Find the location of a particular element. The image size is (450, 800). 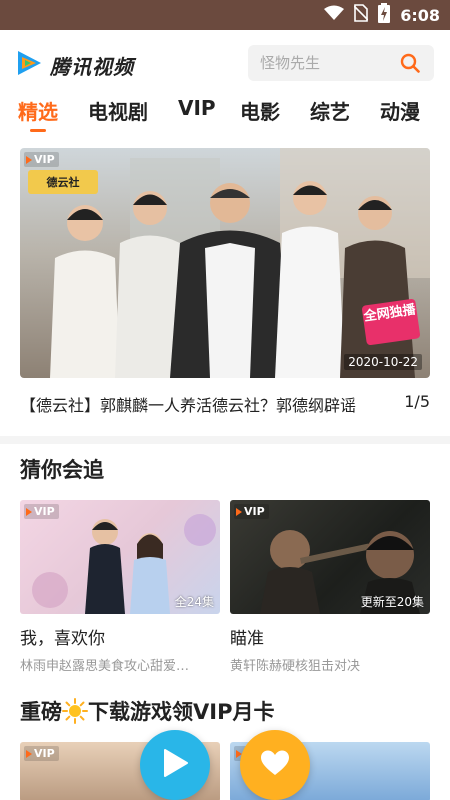

heart-icon is located at coordinates (275, 765).